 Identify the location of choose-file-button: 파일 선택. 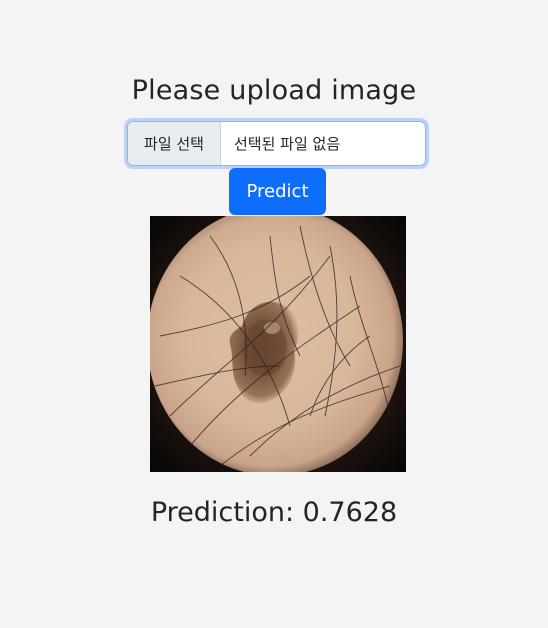
(174, 143).